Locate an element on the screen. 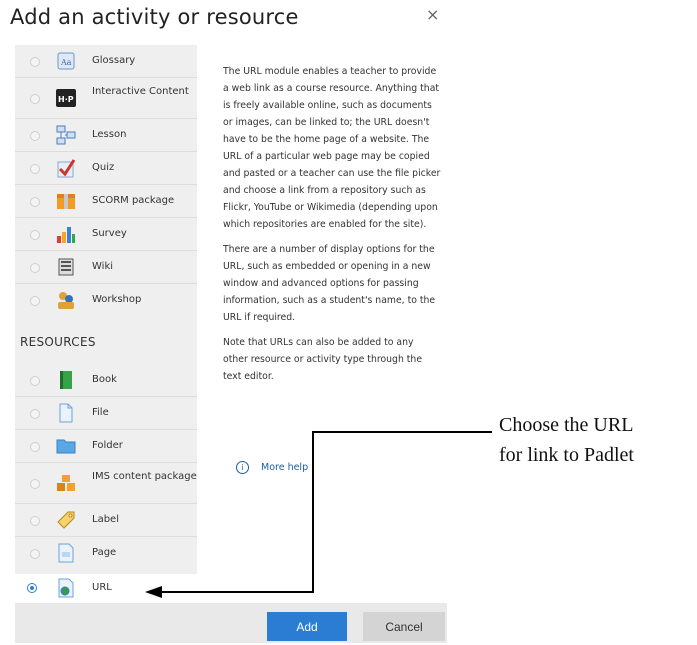 The width and height of the screenshot is (697, 645). annotation-line: for link to Padlet is located at coordinates (566, 455).